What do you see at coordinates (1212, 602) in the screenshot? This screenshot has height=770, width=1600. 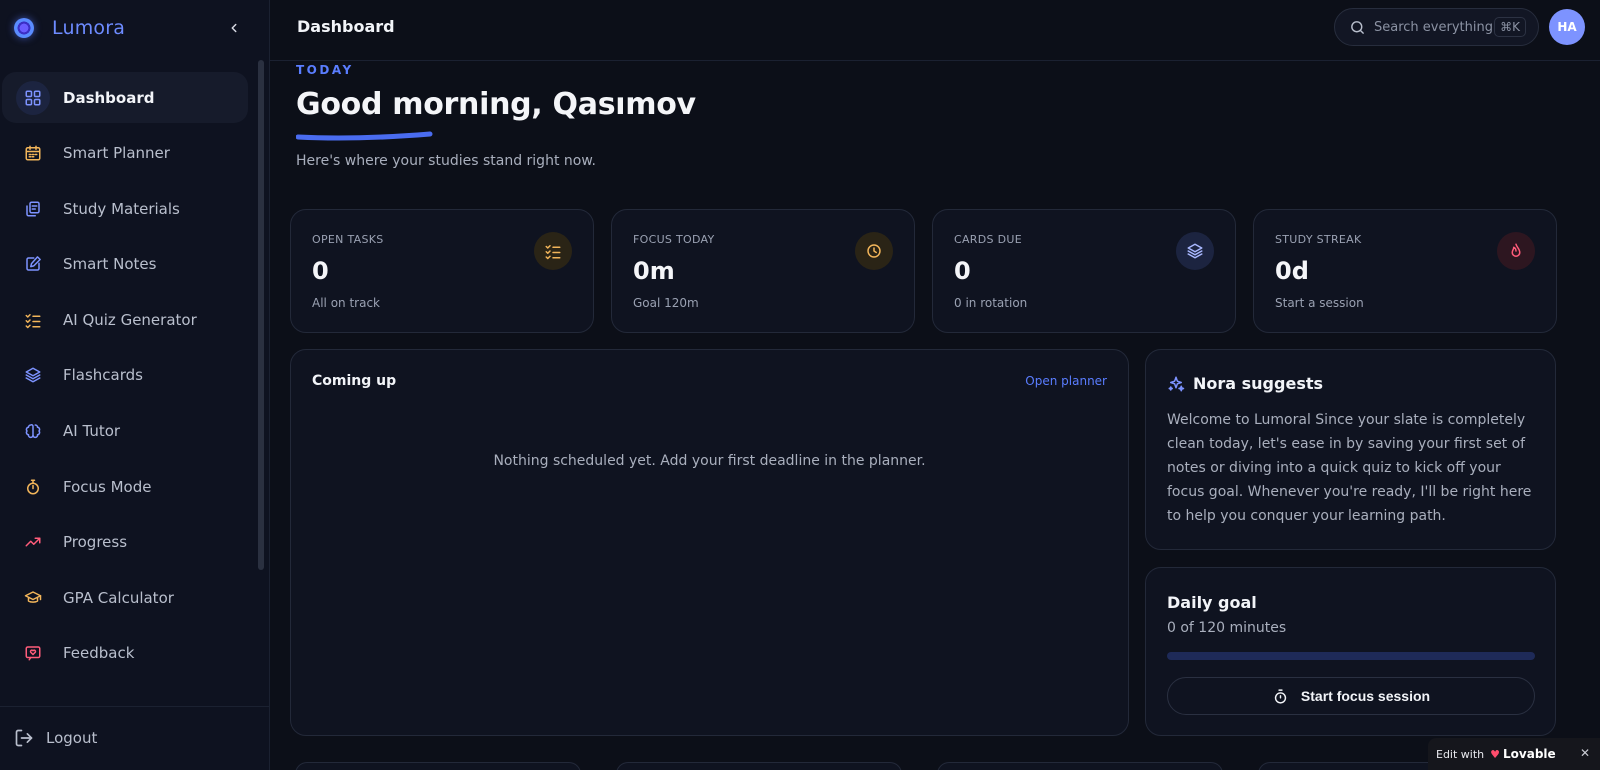 I see `daily-goal-title: Daily goal` at bounding box center [1212, 602].